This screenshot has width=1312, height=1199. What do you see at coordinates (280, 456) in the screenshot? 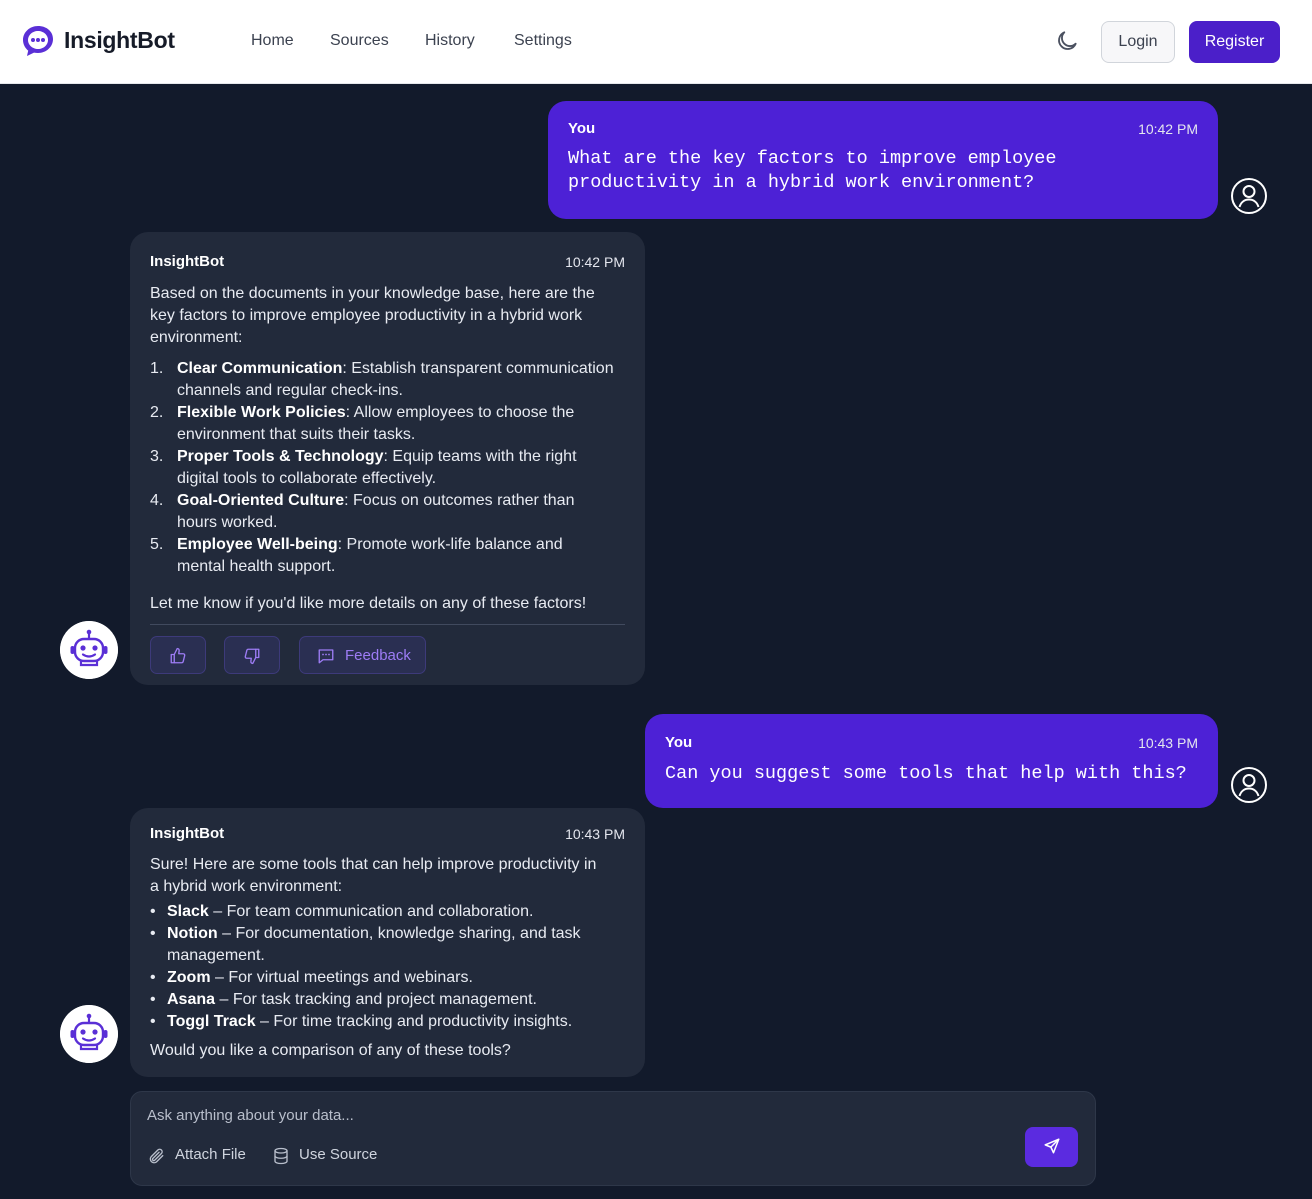
I see `item-title: Proper Tools & Technology` at bounding box center [280, 456].